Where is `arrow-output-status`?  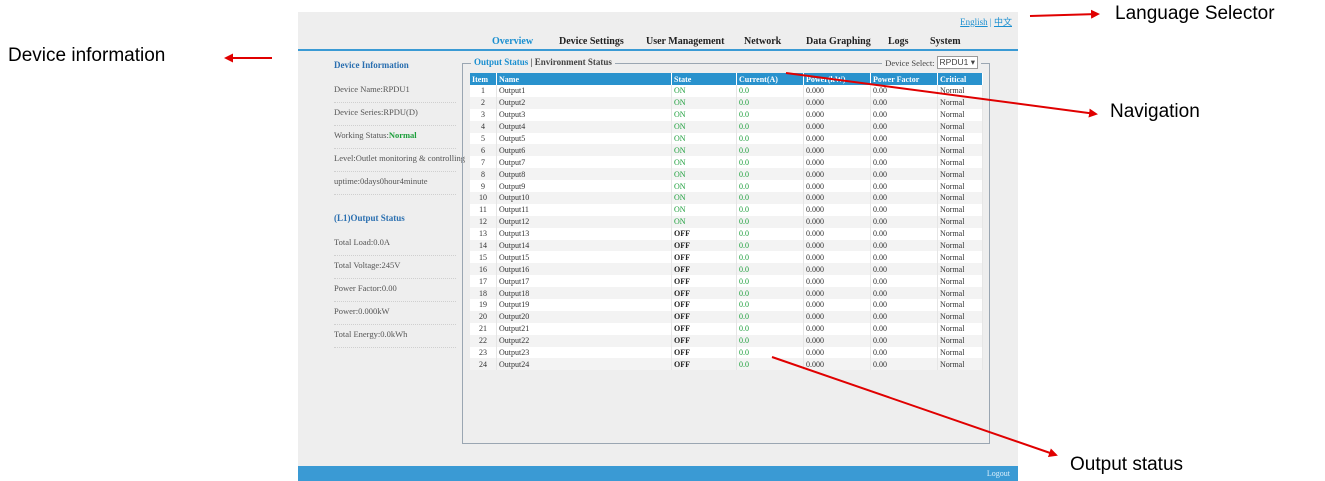
arrow-output-status is located at coordinates (914, 406).